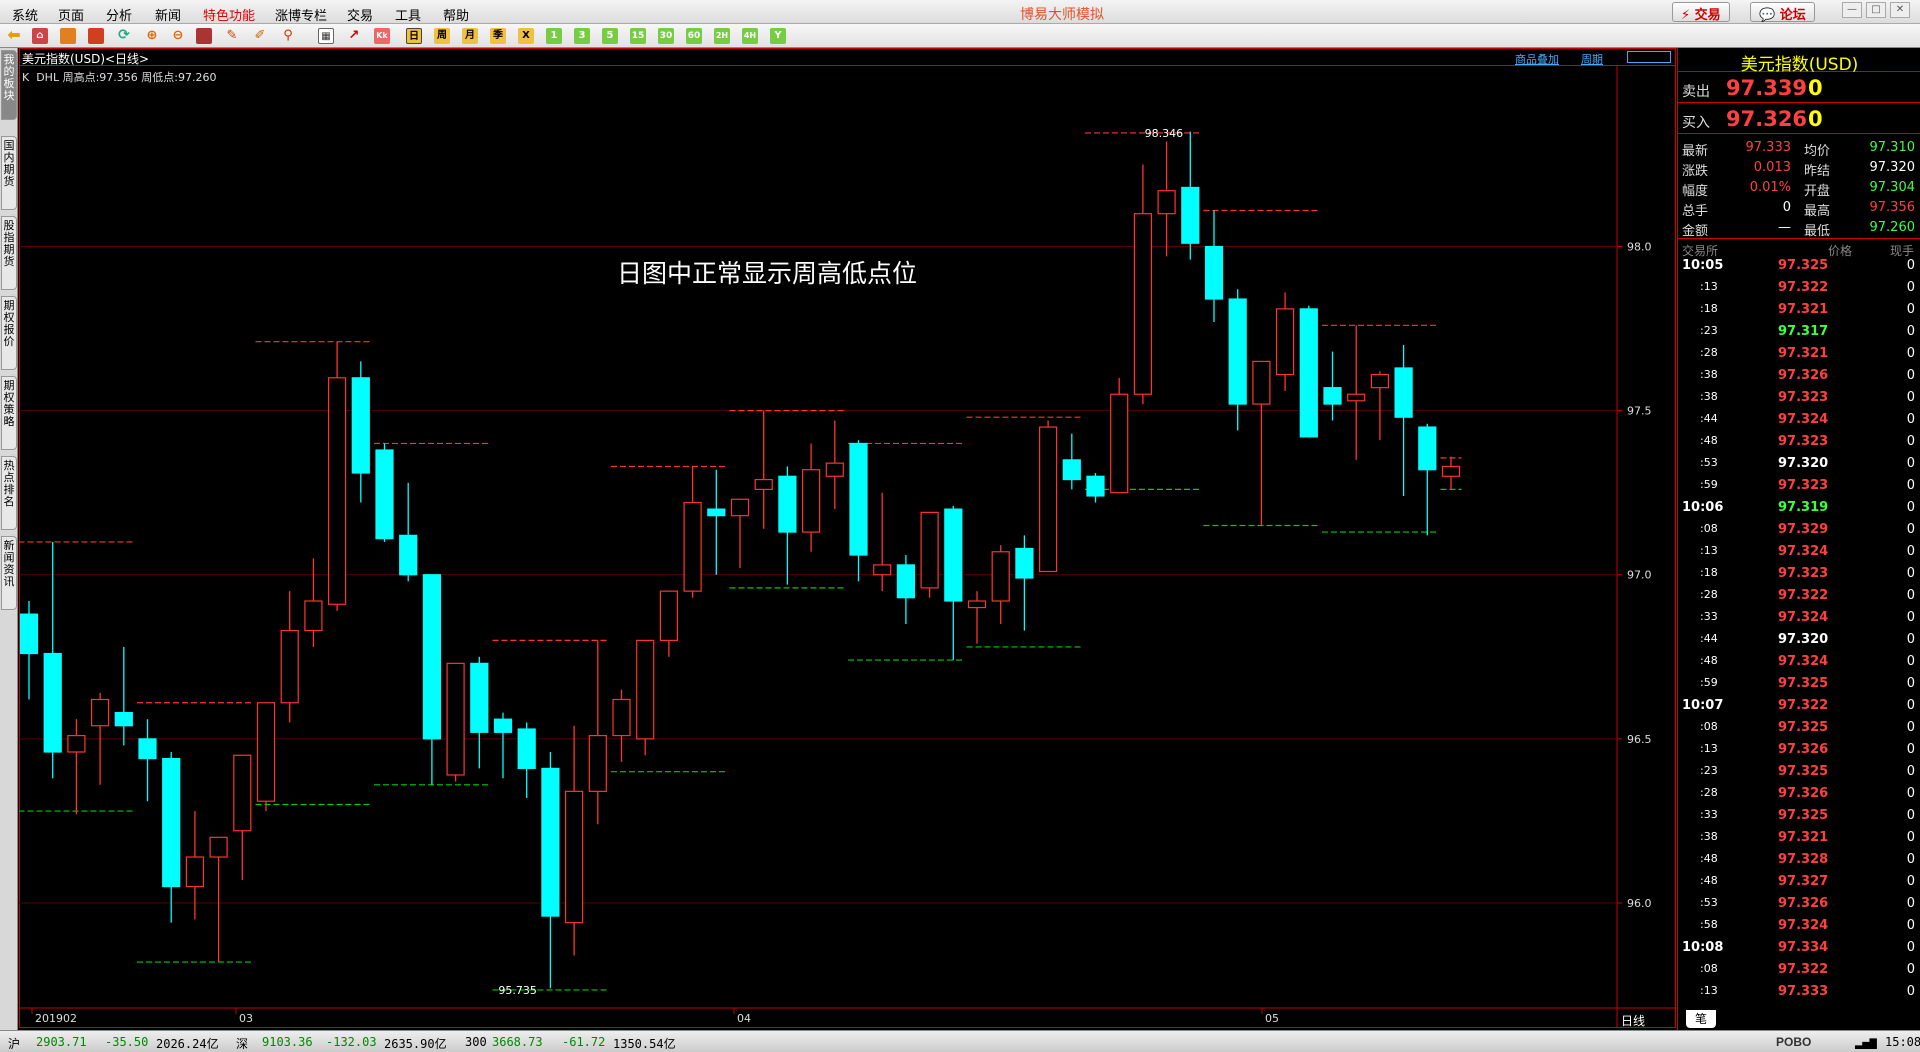  What do you see at coordinates (354, 36) in the screenshot?
I see `line-chart-icon: ↗` at bounding box center [354, 36].